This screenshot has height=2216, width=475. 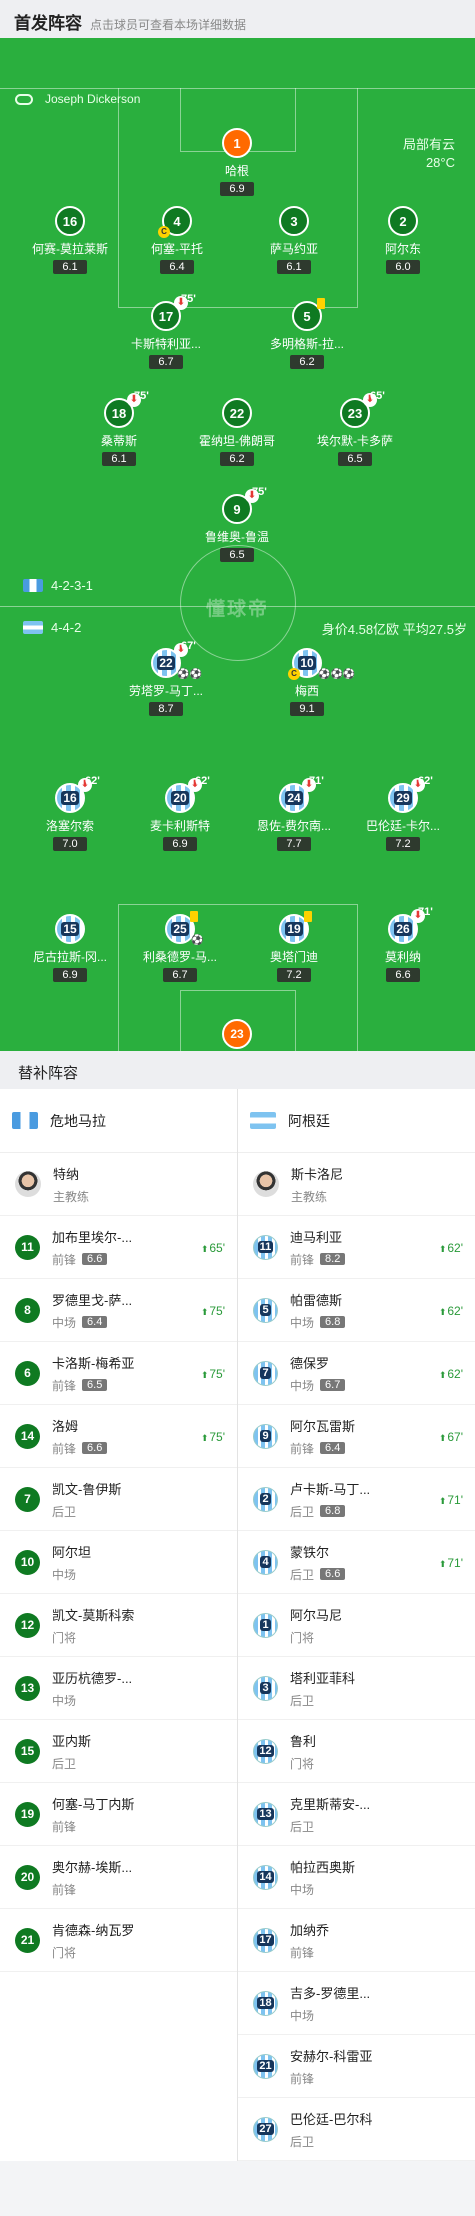 What do you see at coordinates (213, 1248) in the screenshot?
I see `sub-on-minute: 65'` at bounding box center [213, 1248].